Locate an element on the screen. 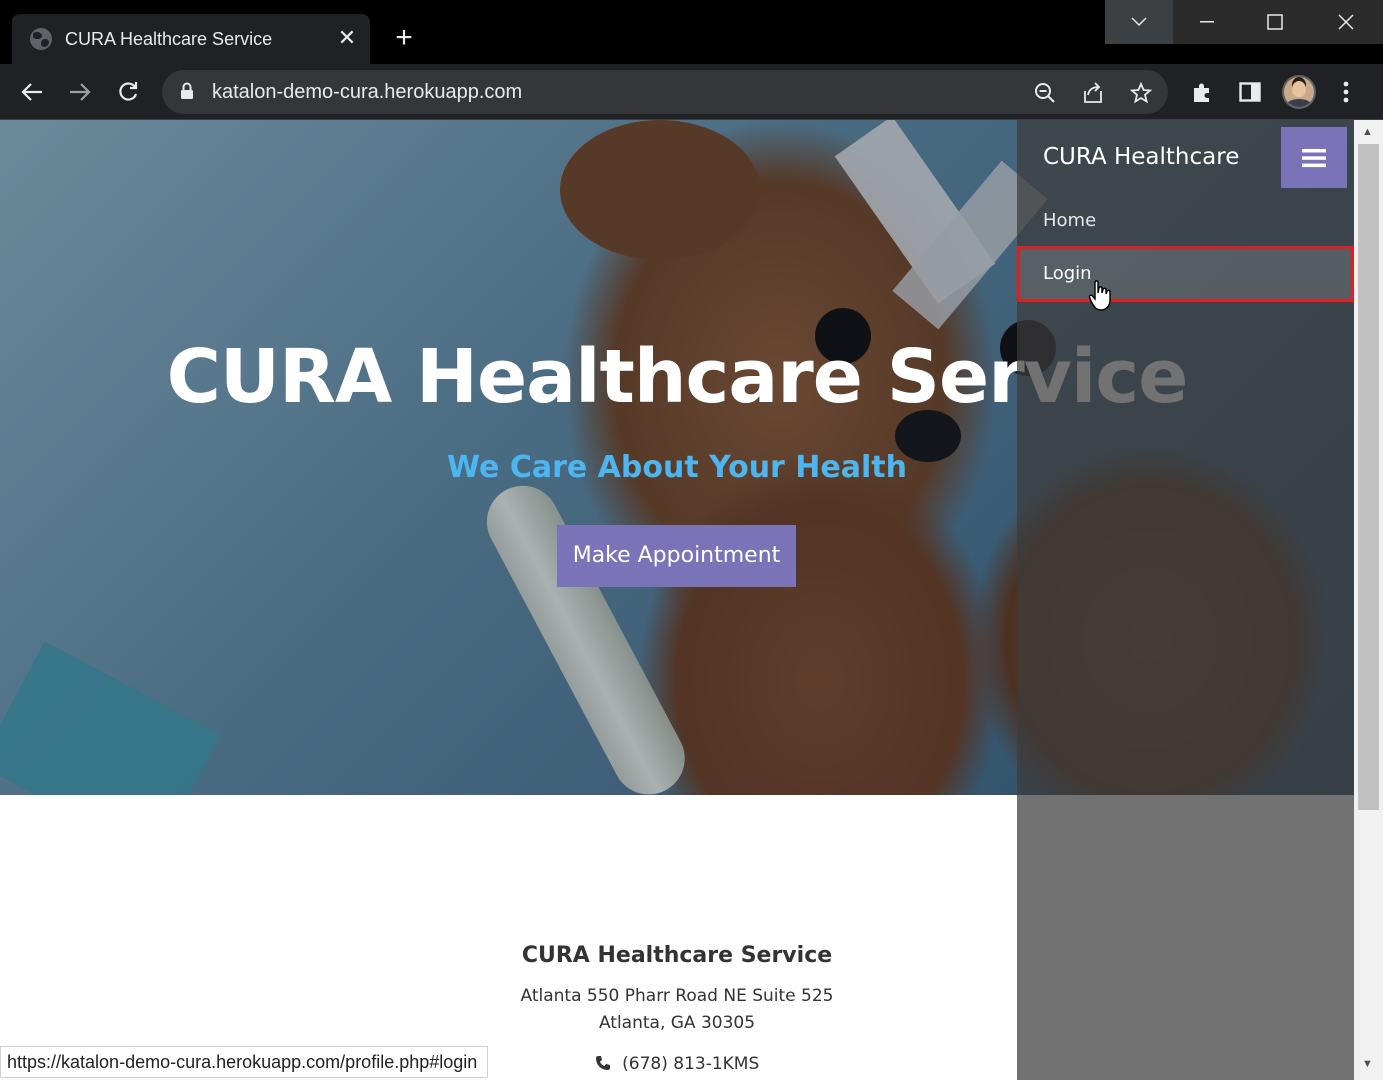 This screenshot has height=1080, width=1383. zoom-icon is located at coordinates (1045, 93).